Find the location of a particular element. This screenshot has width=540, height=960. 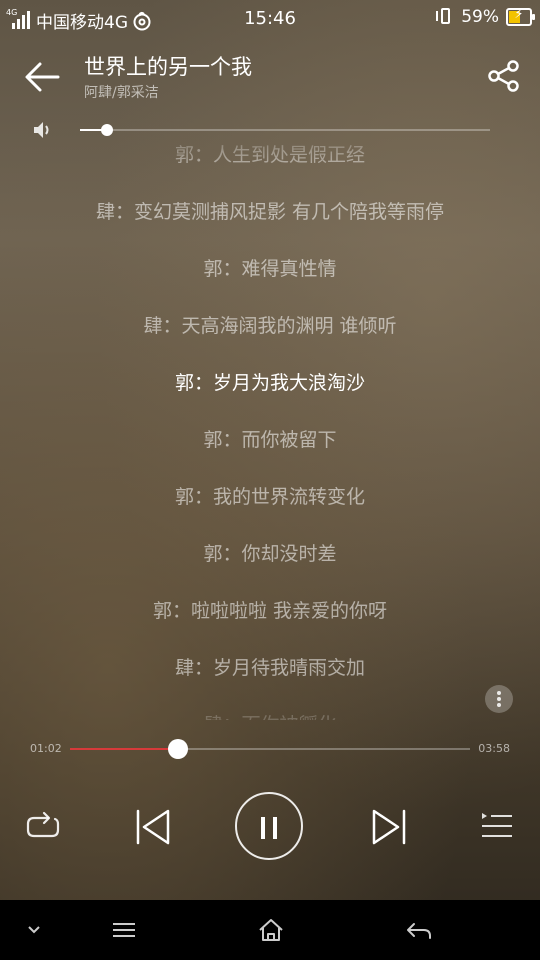

player-header: 世界上的另一个我 阿肆/郭采洁 is located at coordinates (270, 75).